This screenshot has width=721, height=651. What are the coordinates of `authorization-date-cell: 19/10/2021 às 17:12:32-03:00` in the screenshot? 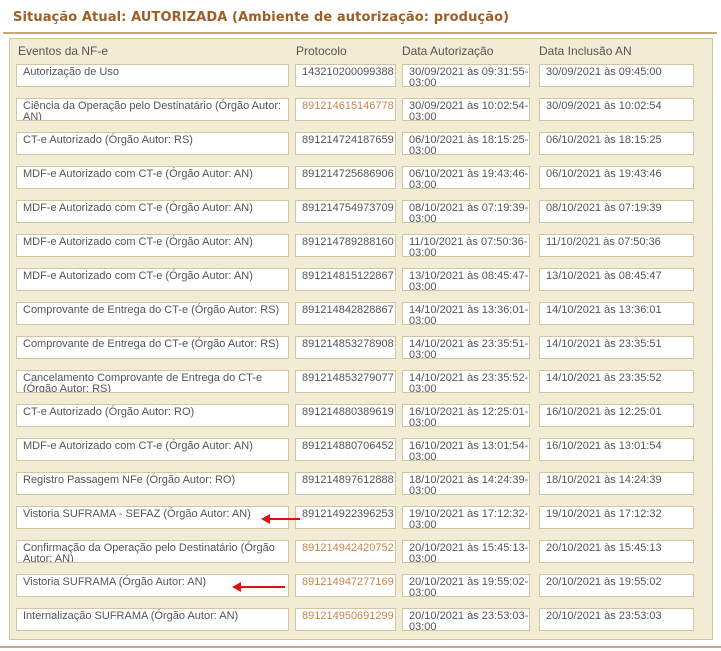 It's located at (466, 517).